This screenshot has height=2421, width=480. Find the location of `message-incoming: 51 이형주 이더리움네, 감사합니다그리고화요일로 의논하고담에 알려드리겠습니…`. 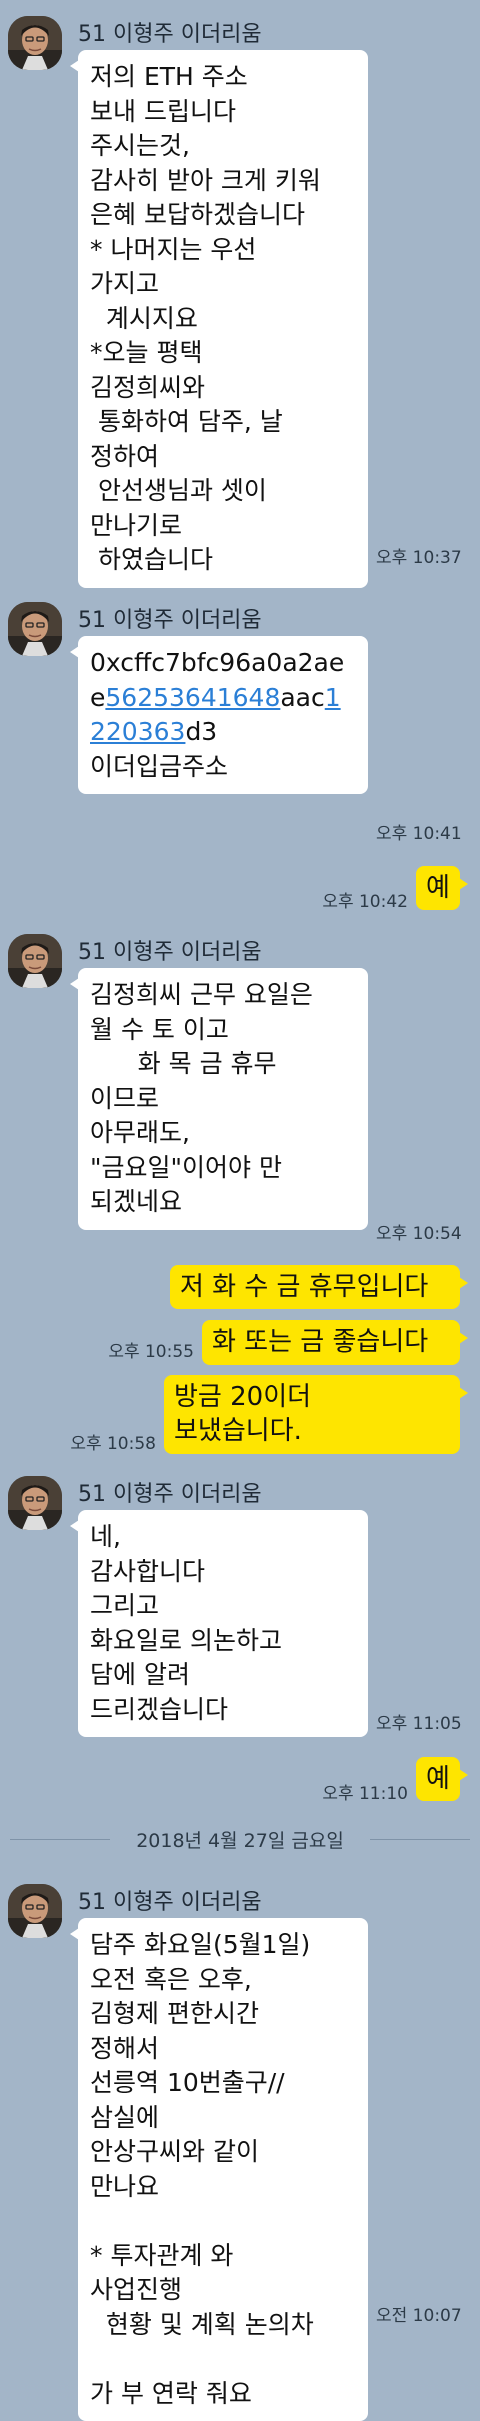

message-incoming: 51 이형주 이더리움네, 감사합니다그리고화요일로 의논하고담에 알려드리겠습니… is located at coordinates (240, 1604).